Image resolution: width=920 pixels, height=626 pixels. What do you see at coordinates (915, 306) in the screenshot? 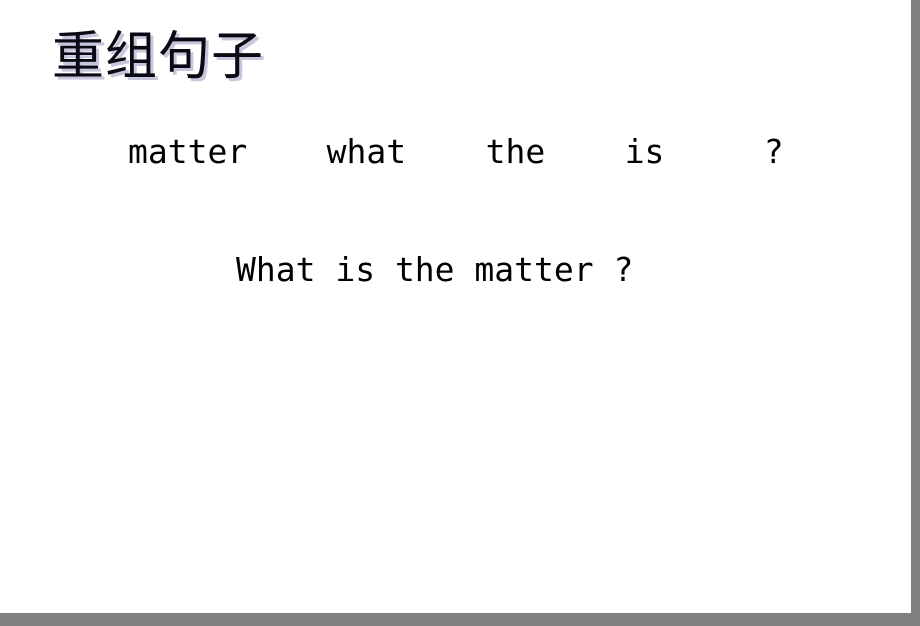
I see `slide-frame-shadow-right` at bounding box center [915, 306].